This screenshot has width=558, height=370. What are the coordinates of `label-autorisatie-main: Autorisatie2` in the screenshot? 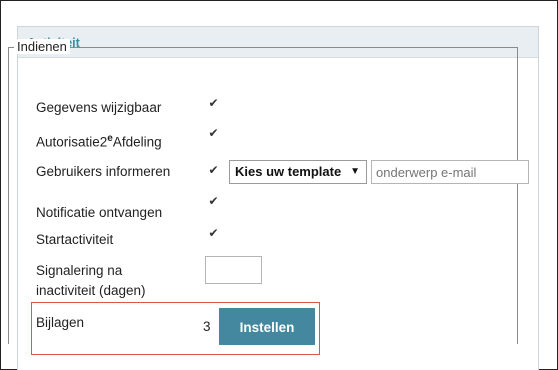 It's located at (72, 142).